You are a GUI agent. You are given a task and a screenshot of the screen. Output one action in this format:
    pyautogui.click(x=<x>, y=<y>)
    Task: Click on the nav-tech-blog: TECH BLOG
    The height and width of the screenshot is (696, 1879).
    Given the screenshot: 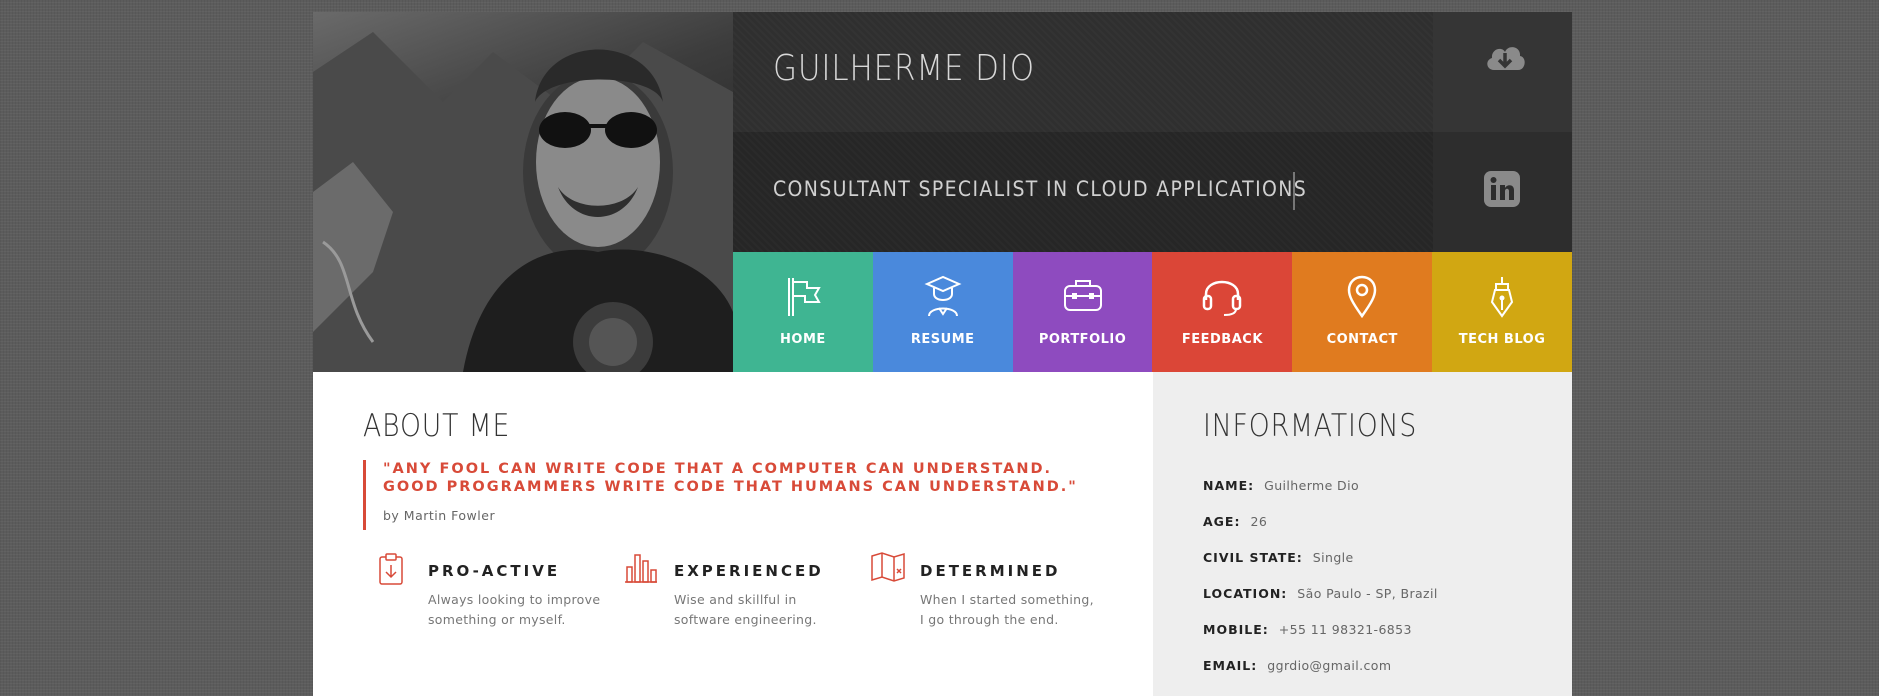 What is the action you would take?
    pyautogui.click(x=1502, y=312)
    